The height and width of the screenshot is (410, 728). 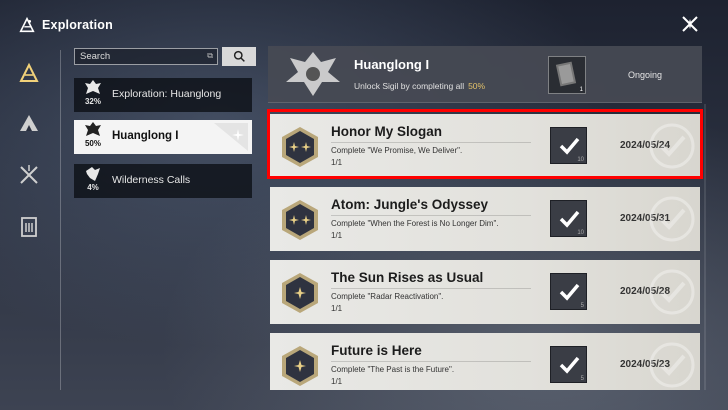 I want to click on crossed-swords-icon, so click(x=29, y=174).